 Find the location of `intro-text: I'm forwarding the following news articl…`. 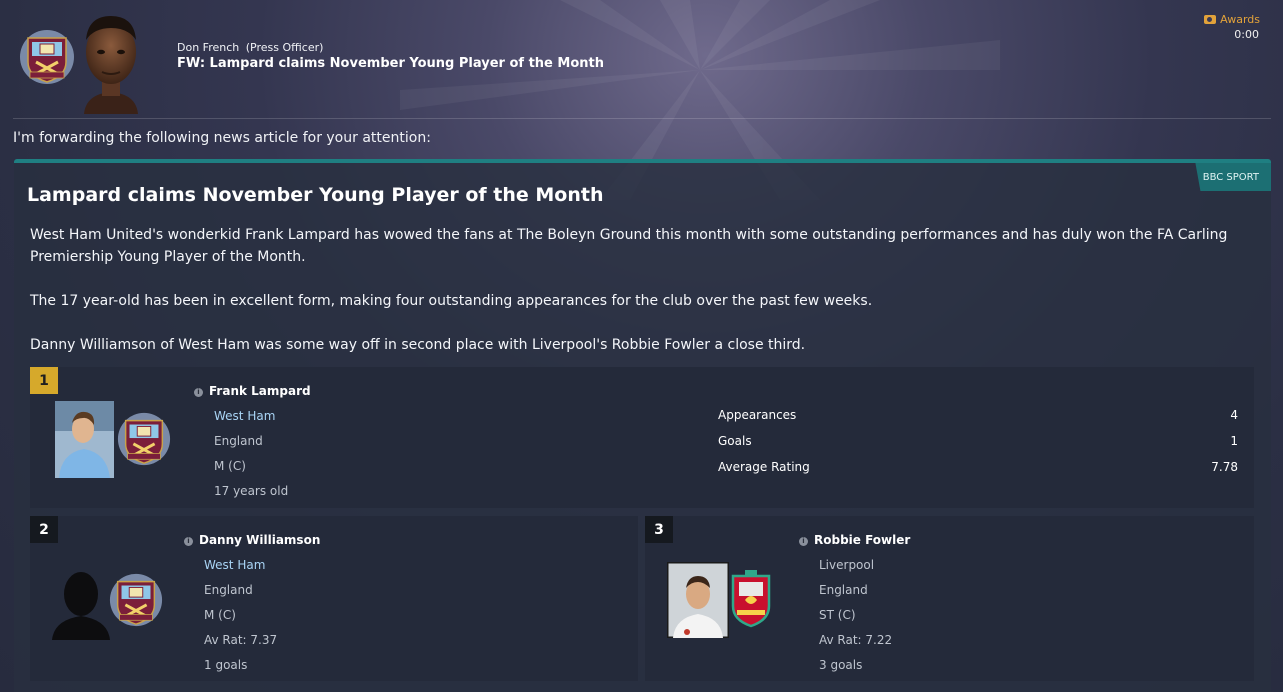

intro-text: I'm forwarding the following news articl… is located at coordinates (222, 138).